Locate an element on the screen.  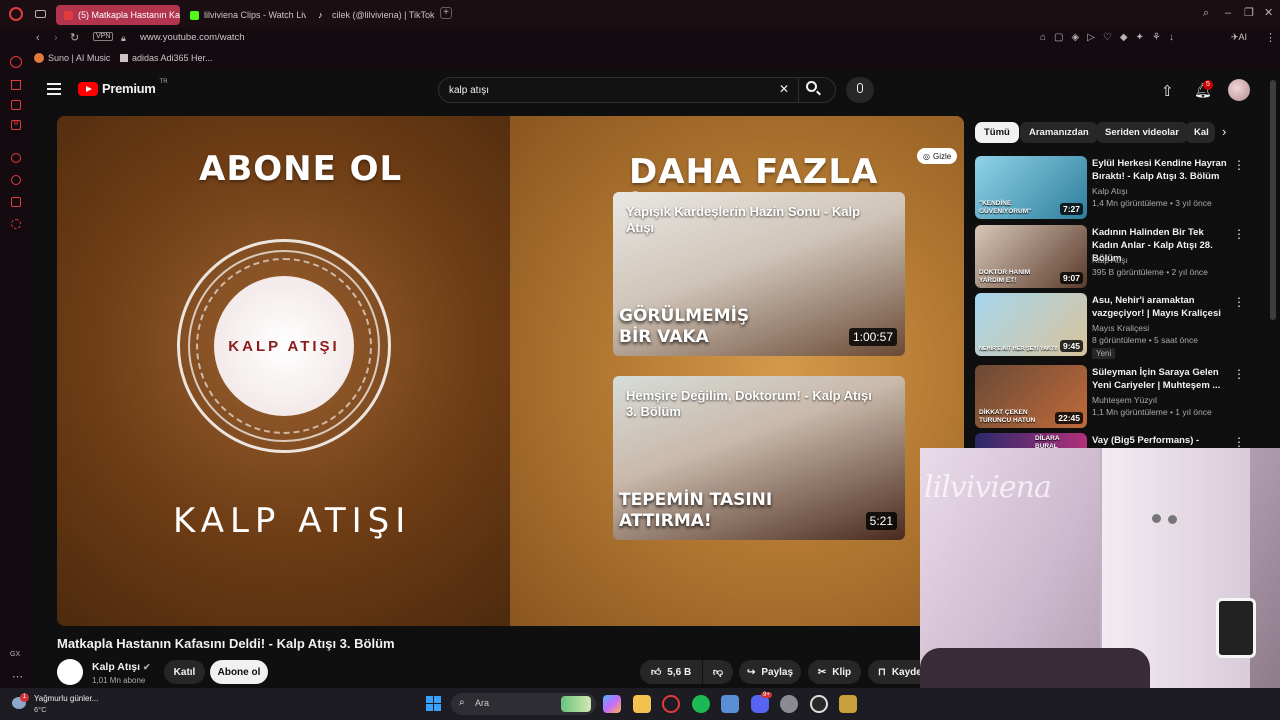
extensions-toolbar: ⌂▢◈▷♡◆✦⚘↓ is located at coordinates (1111, 38).